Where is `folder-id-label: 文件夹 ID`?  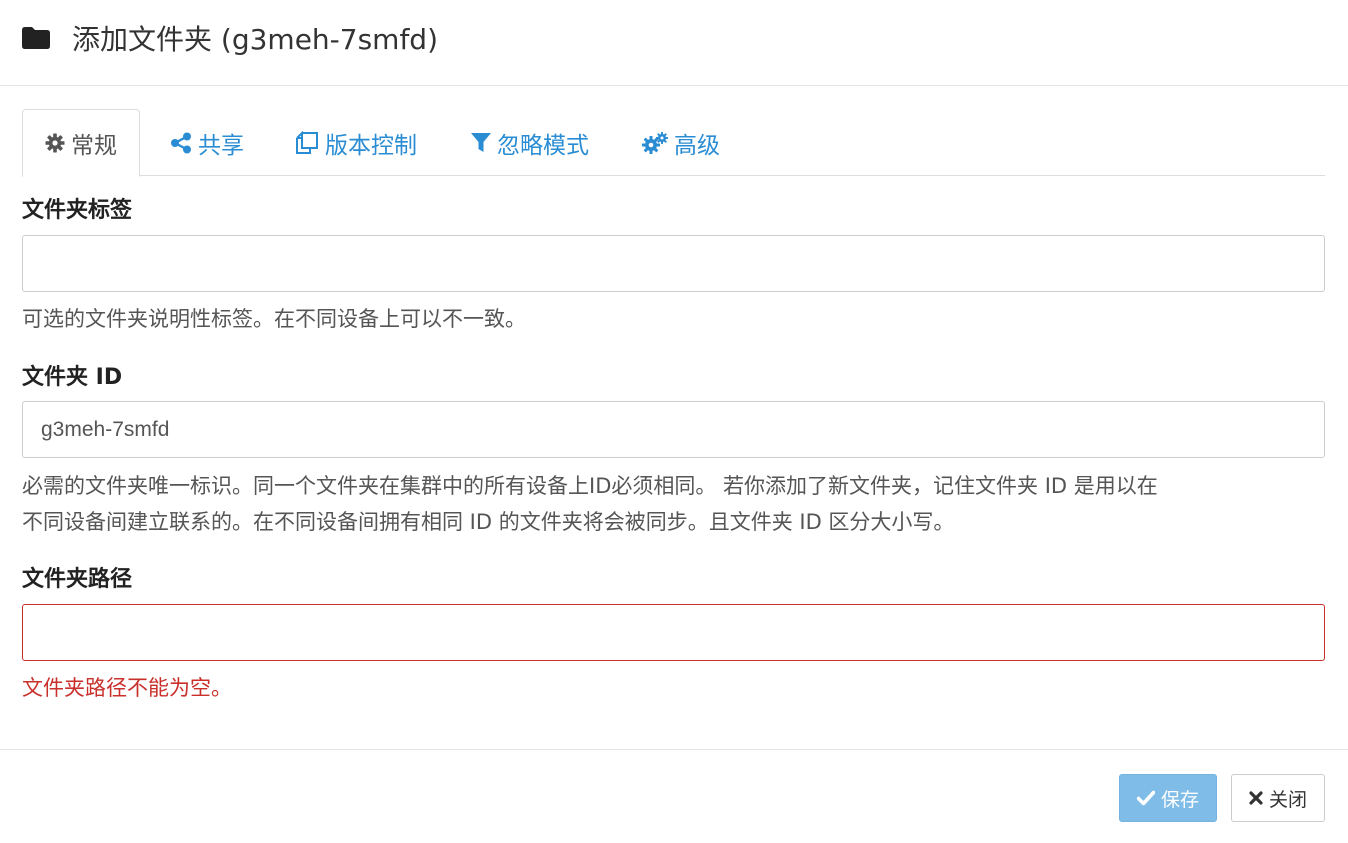 folder-id-label: 文件夹 ID is located at coordinates (72, 377).